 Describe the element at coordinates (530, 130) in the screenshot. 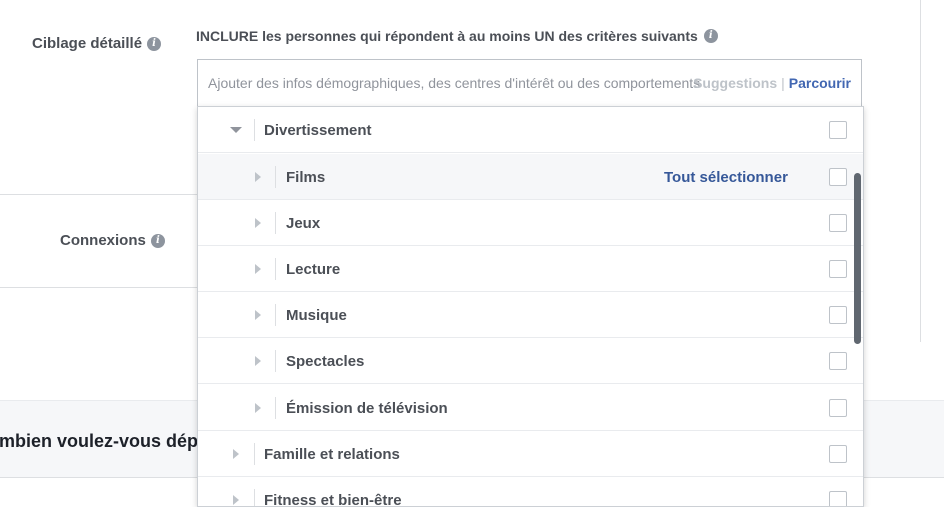

I see `dropdown-row-entertainment: Divertissement` at that location.